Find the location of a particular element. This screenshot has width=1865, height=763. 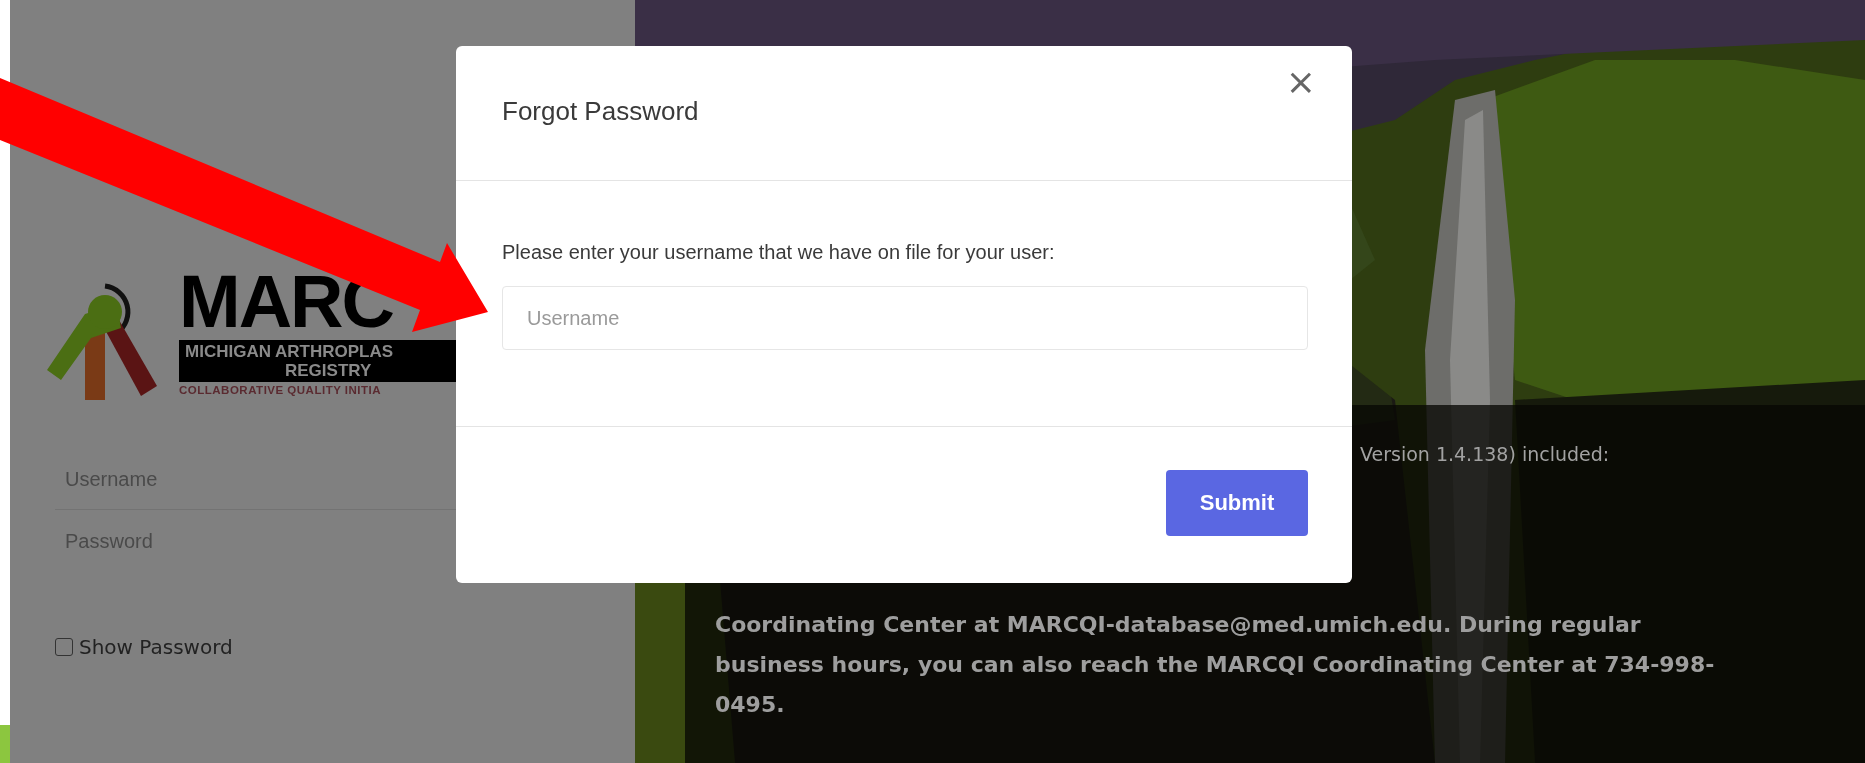

version-text: Version 1.4.138) included: is located at coordinates (1485, 454).